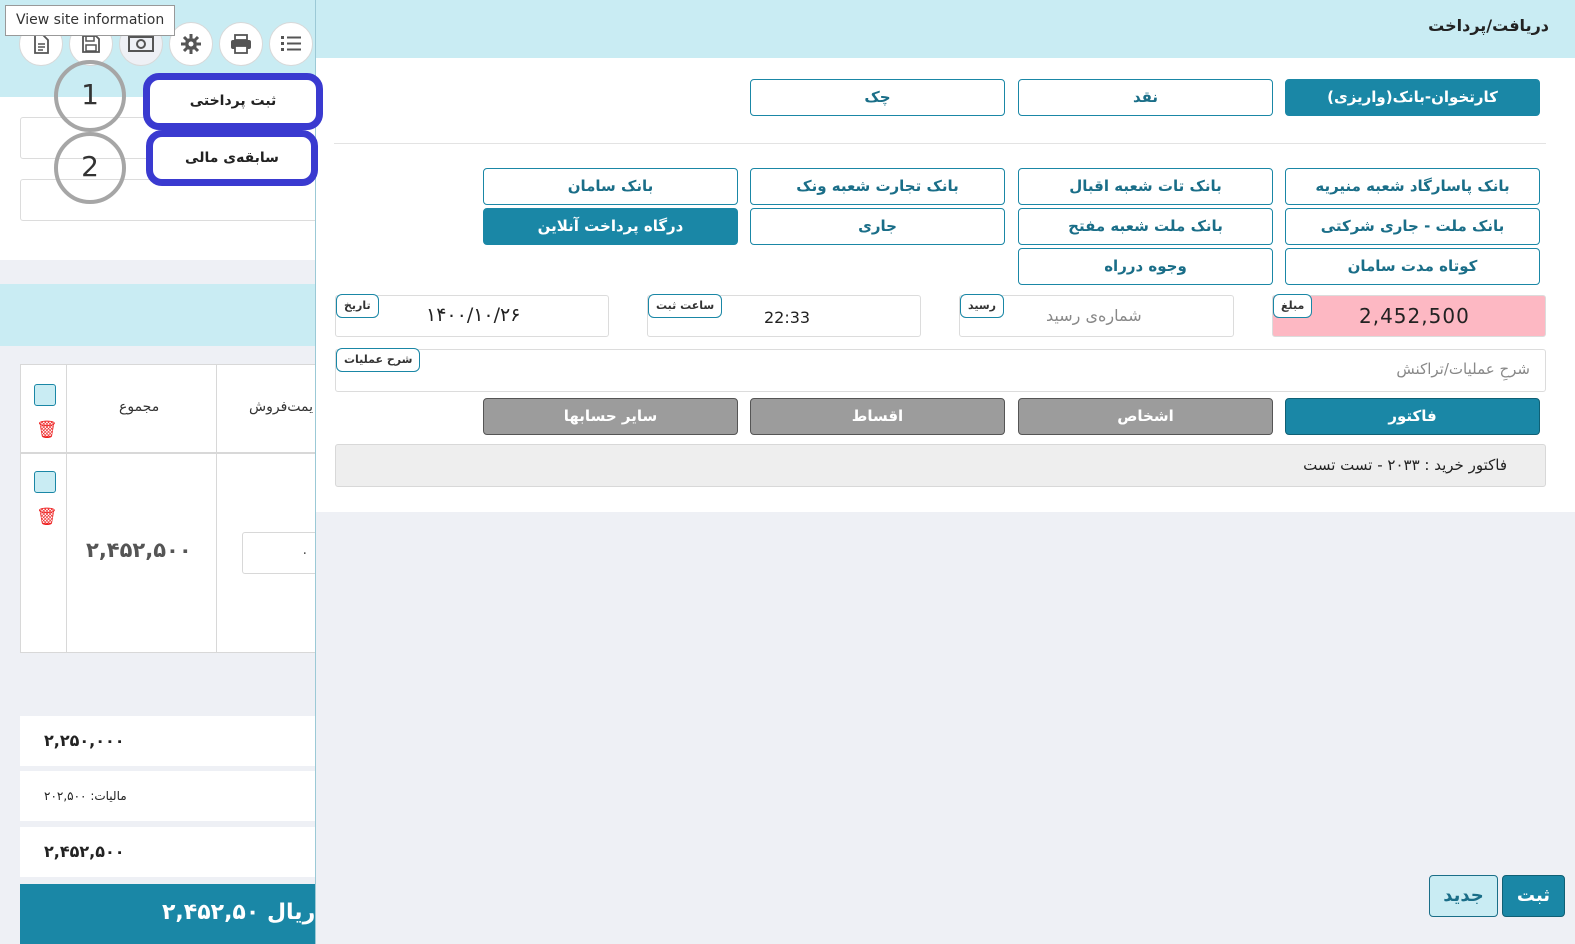 The width and height of the screenshot is (1575, 944). I want to click on date-label: تاریخ, so click(357, 306).